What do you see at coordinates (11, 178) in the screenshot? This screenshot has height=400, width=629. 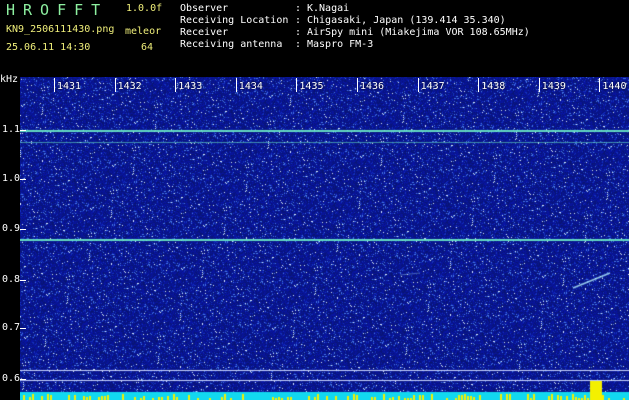 I see `y-tick-label: 1.0` at bounding box center [11, 178].